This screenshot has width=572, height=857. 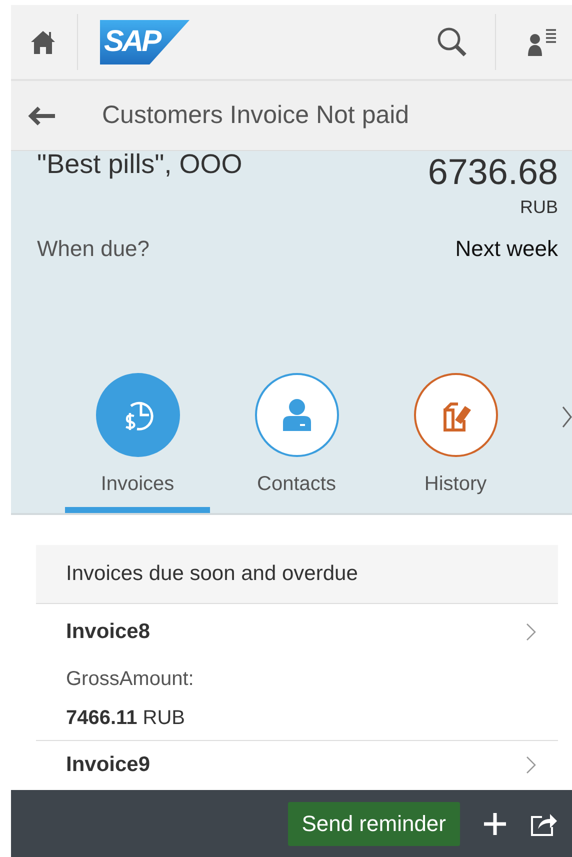 I want to click on due-label: When due?, so click(x=93, y=249).